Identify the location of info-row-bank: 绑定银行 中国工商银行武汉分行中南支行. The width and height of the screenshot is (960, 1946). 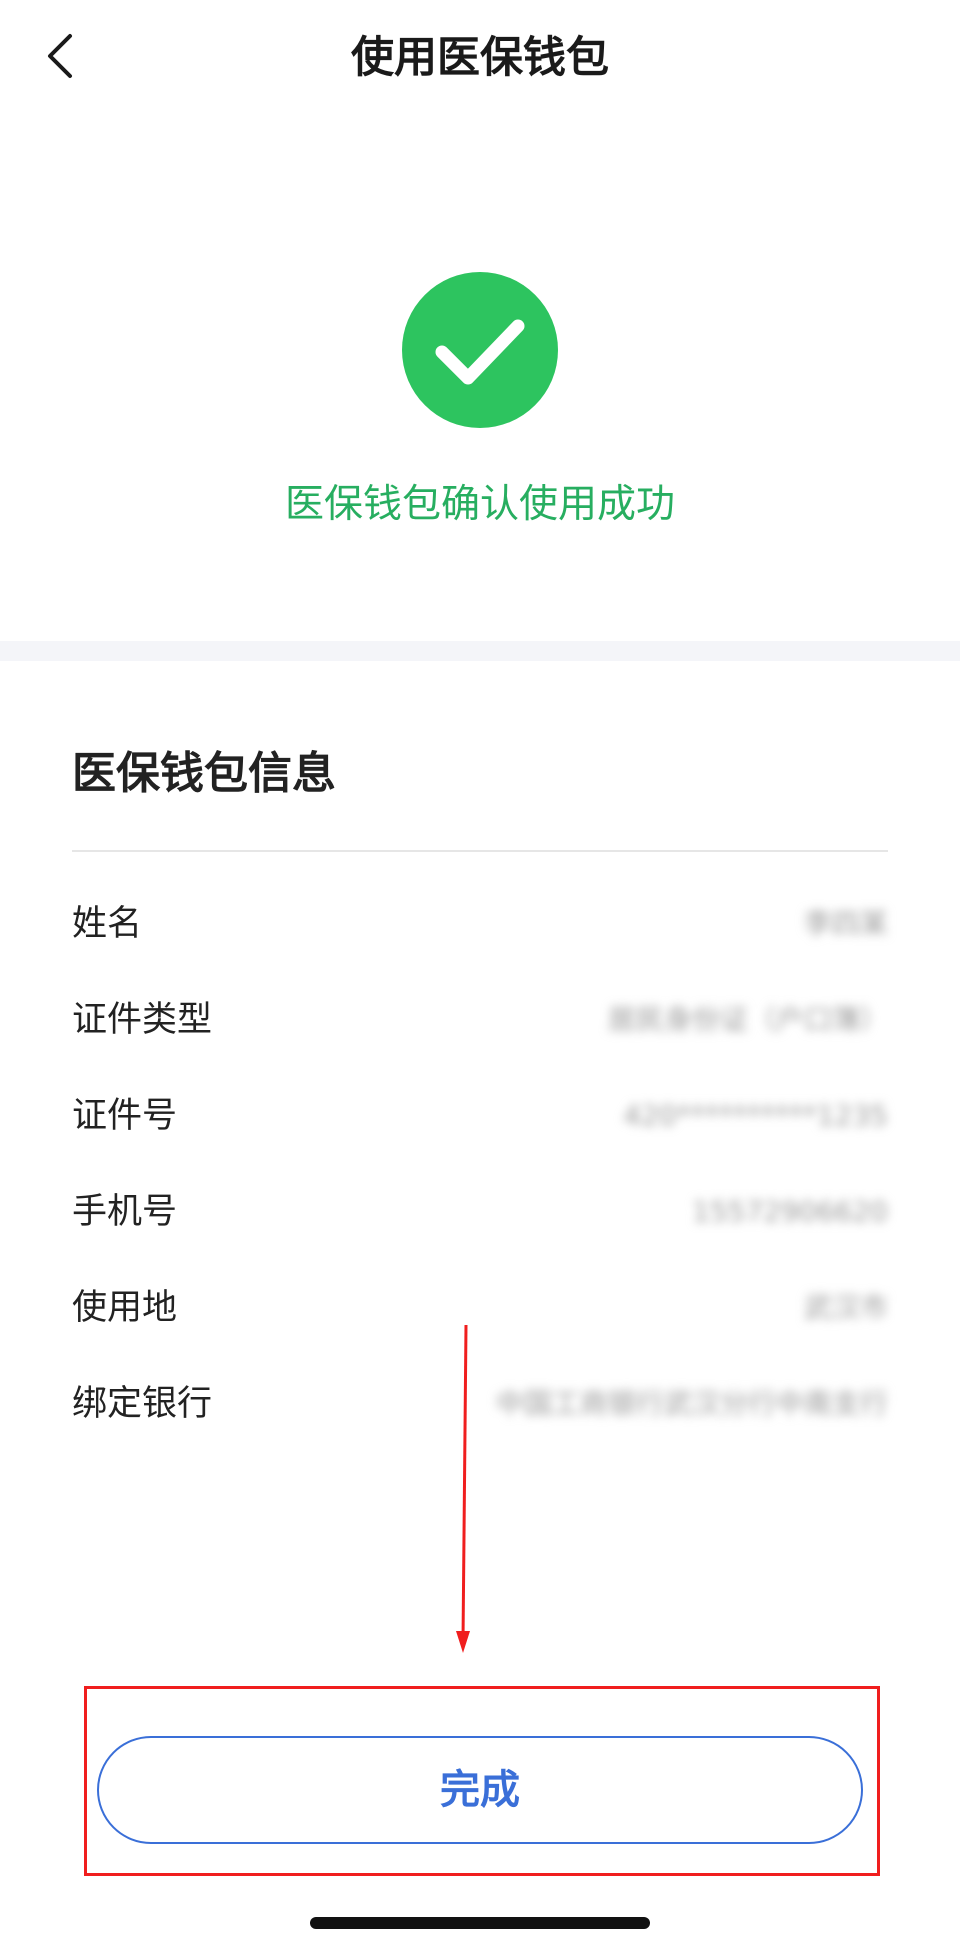
(480, 1404).